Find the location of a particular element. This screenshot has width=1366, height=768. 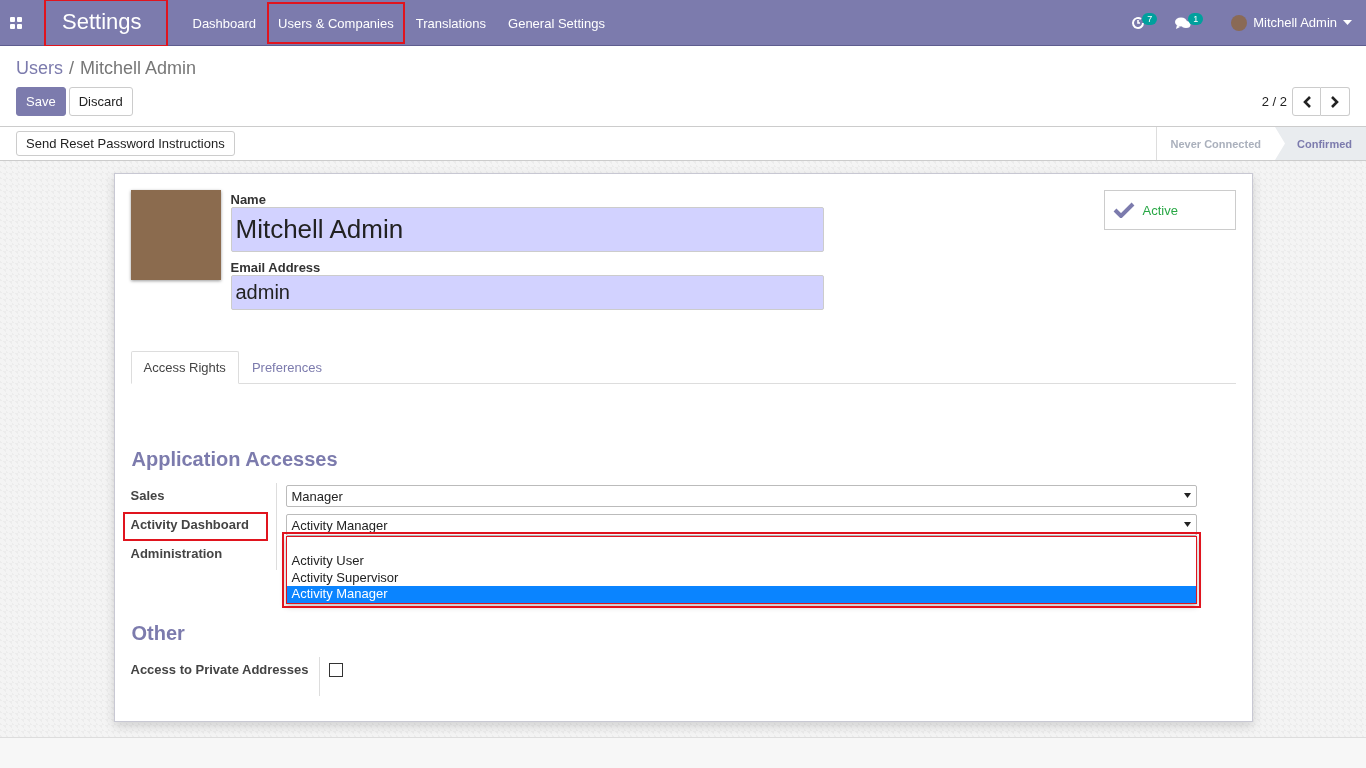

field-label: Access to Private Addresses is located at coordinates (219, 670).